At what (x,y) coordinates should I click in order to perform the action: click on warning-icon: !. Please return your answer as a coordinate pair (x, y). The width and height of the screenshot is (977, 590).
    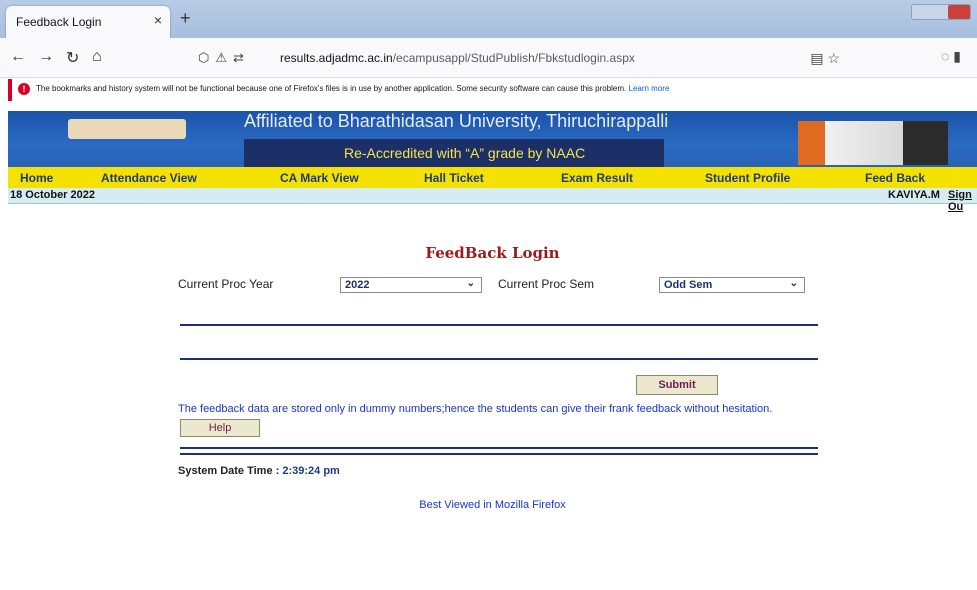
    Looking at the image, I should click on (24, 89).